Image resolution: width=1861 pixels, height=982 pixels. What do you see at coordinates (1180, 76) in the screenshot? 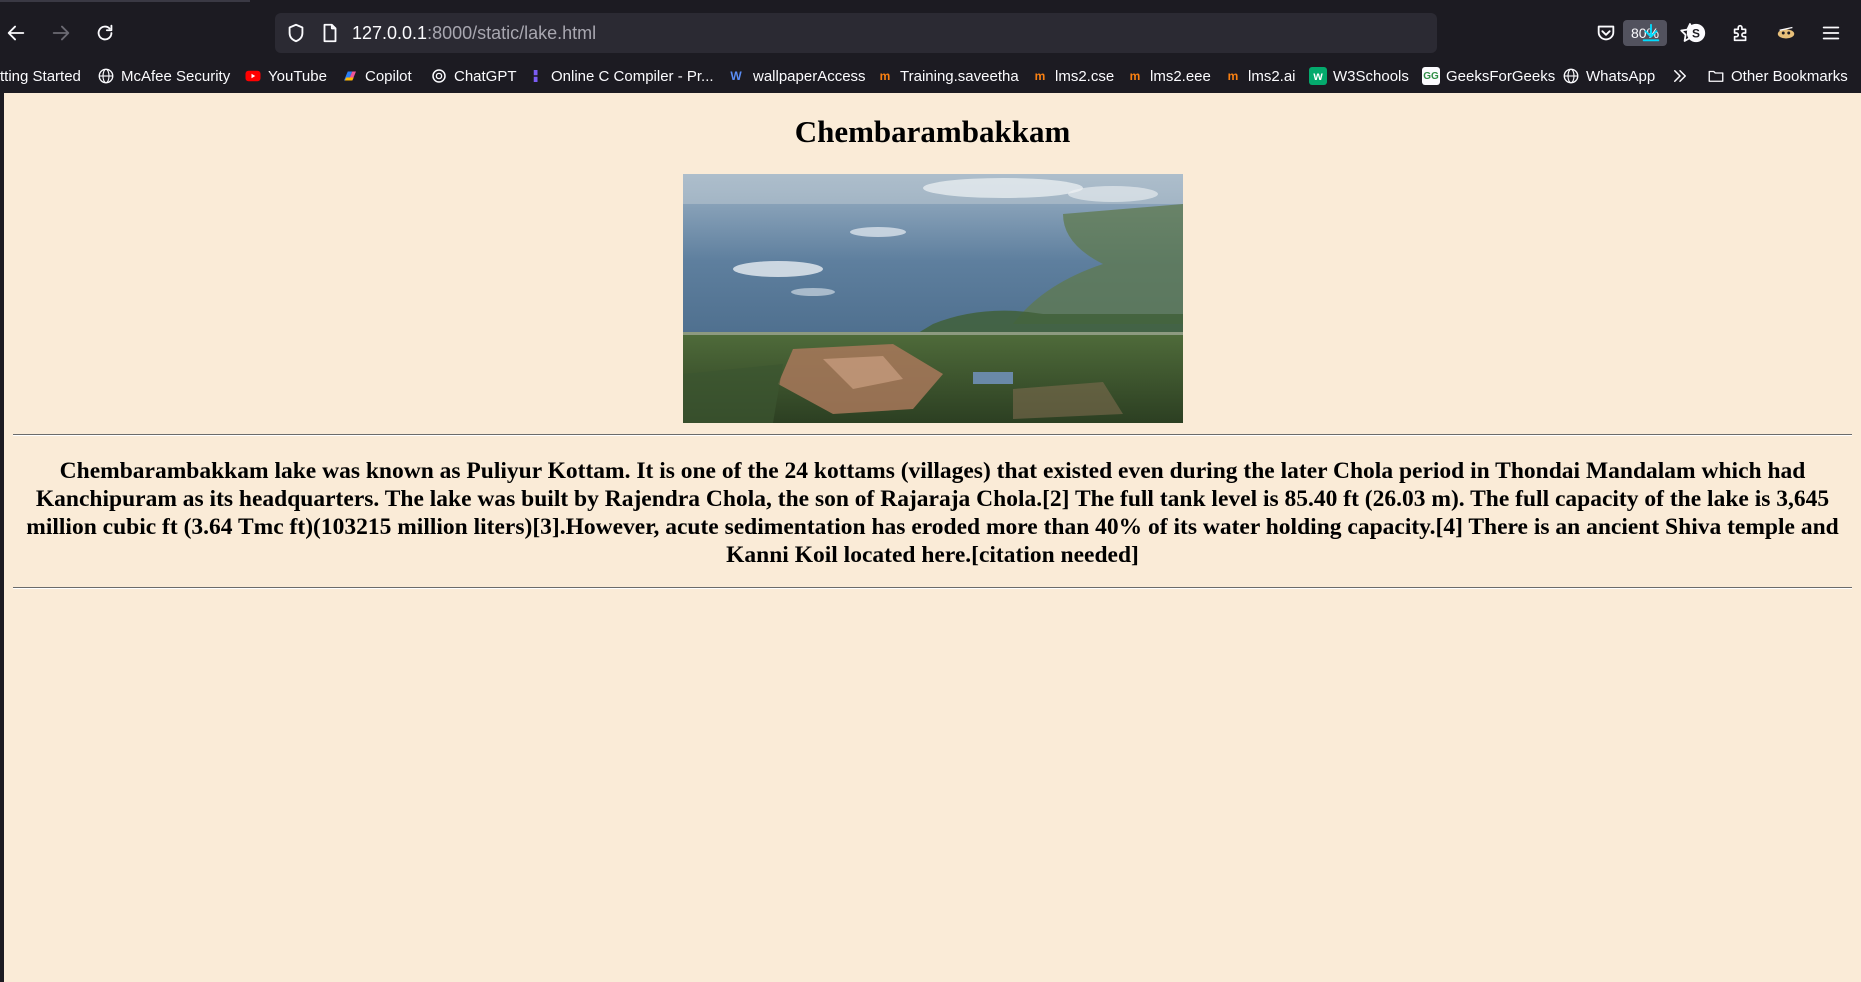
I see `bookmark-label: lms2.eee` at bounding box center [1180, 76].